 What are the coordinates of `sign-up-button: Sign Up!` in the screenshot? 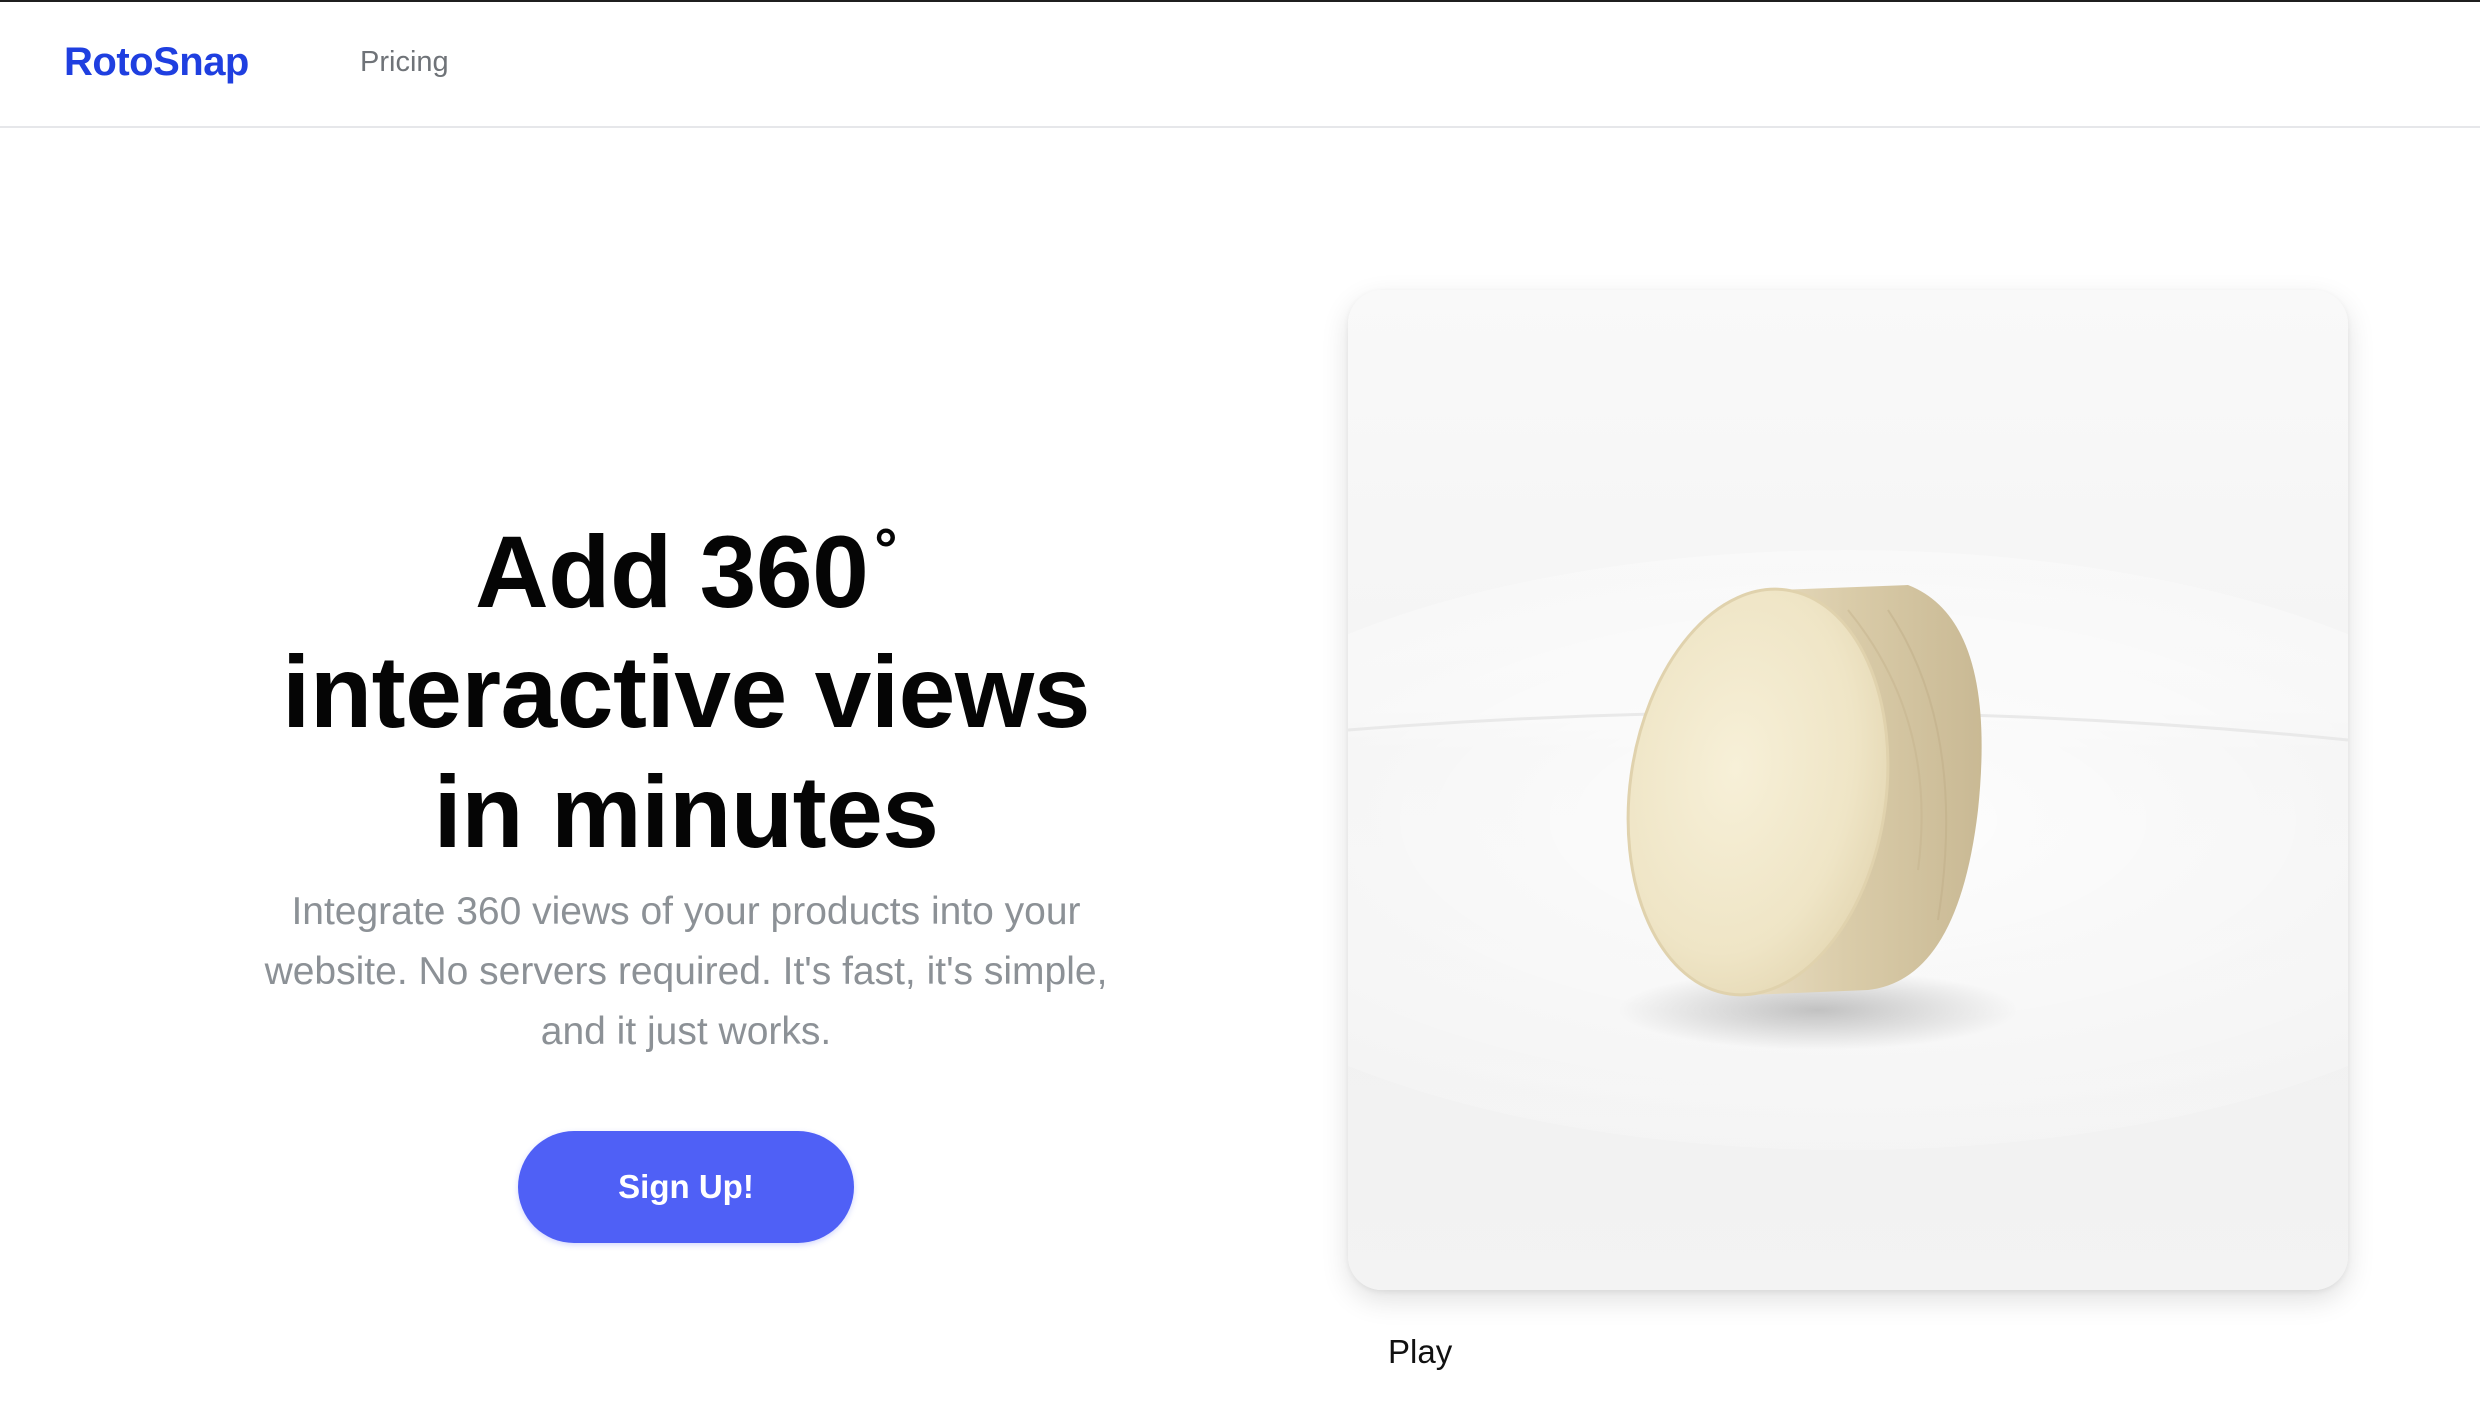 It's located at (686, 1187).